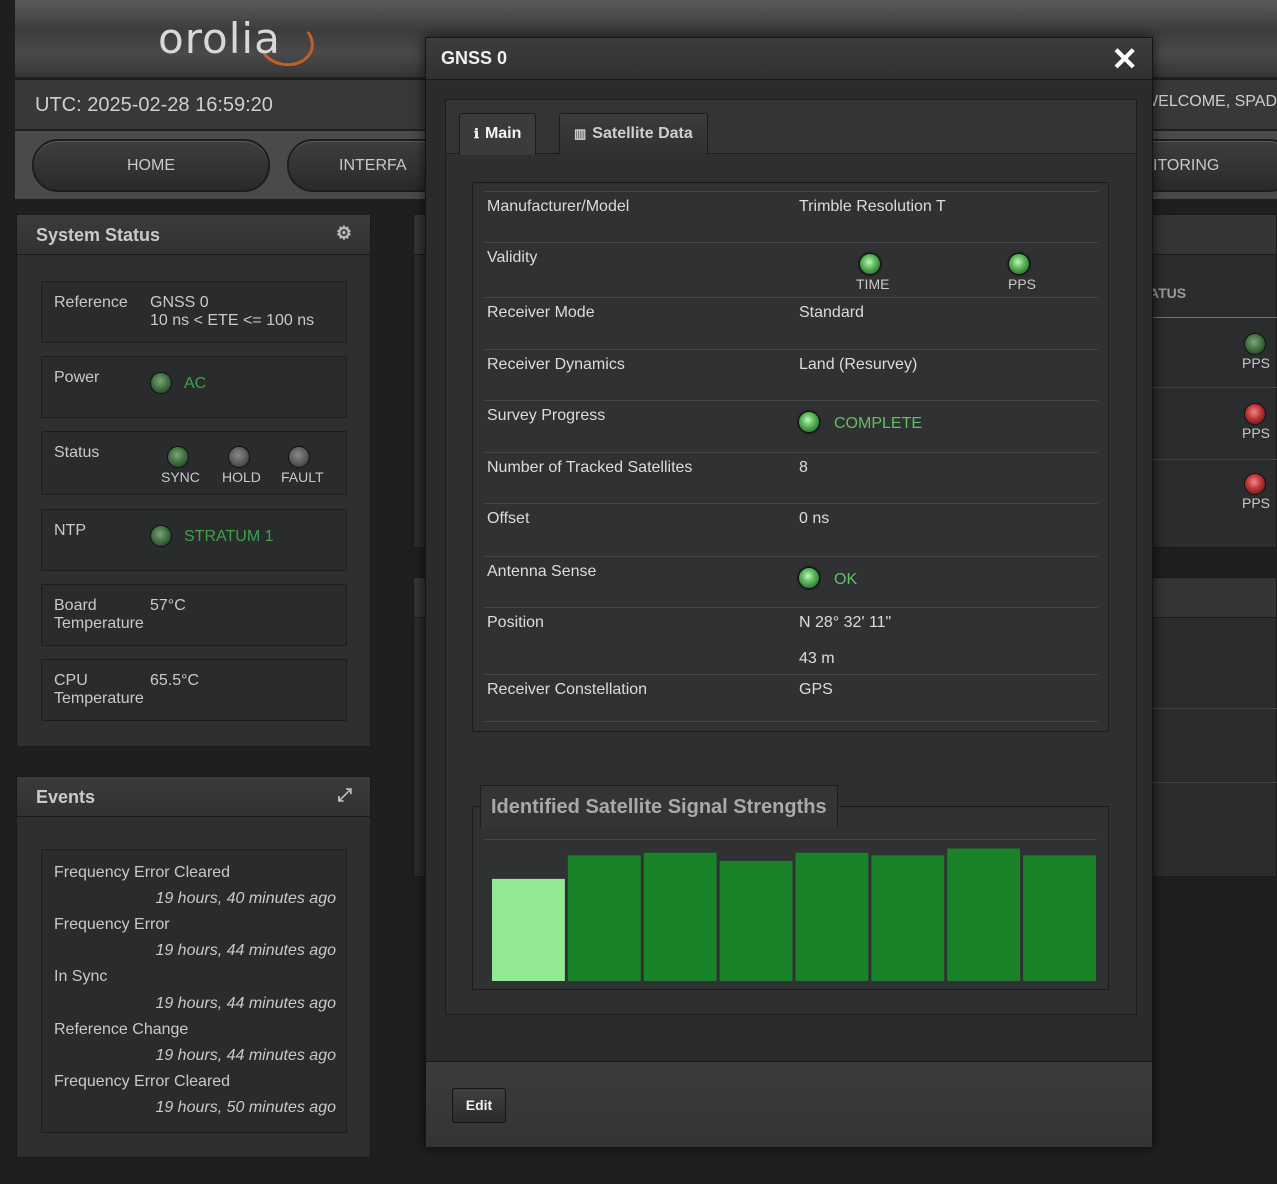 The height and width of the screenshot is (1184, 1277). Describe the element at coordinates (112, 924) in the screenshot. I see `event-name: Frequency Error` at that location.